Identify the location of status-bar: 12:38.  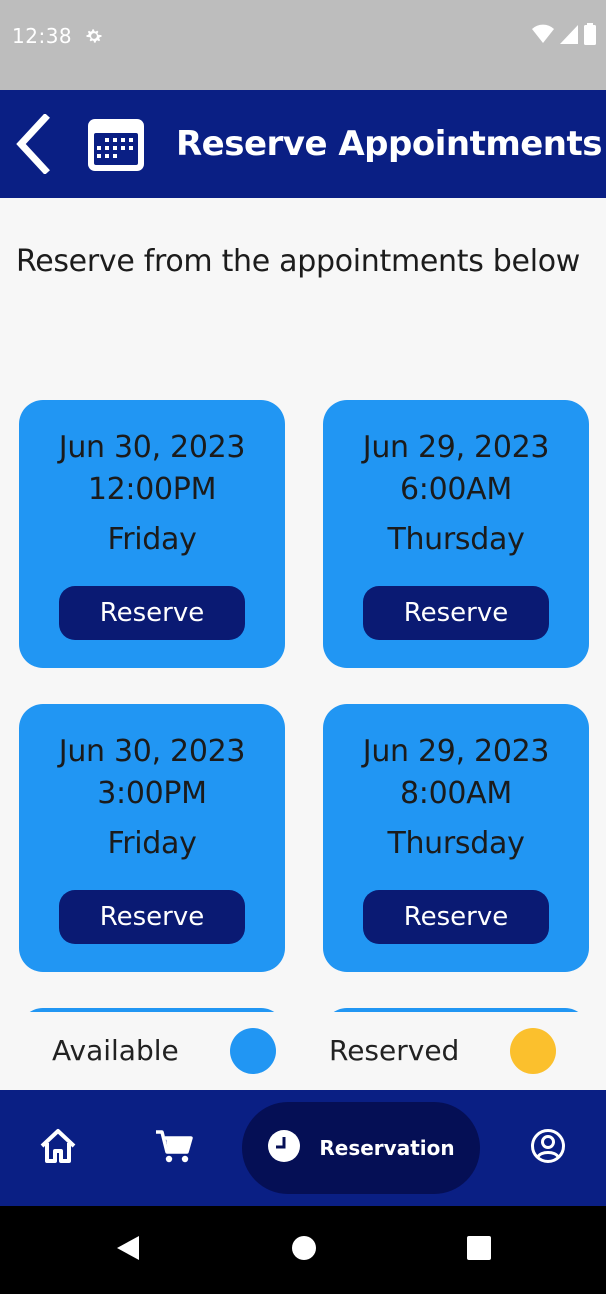
(303, 45).